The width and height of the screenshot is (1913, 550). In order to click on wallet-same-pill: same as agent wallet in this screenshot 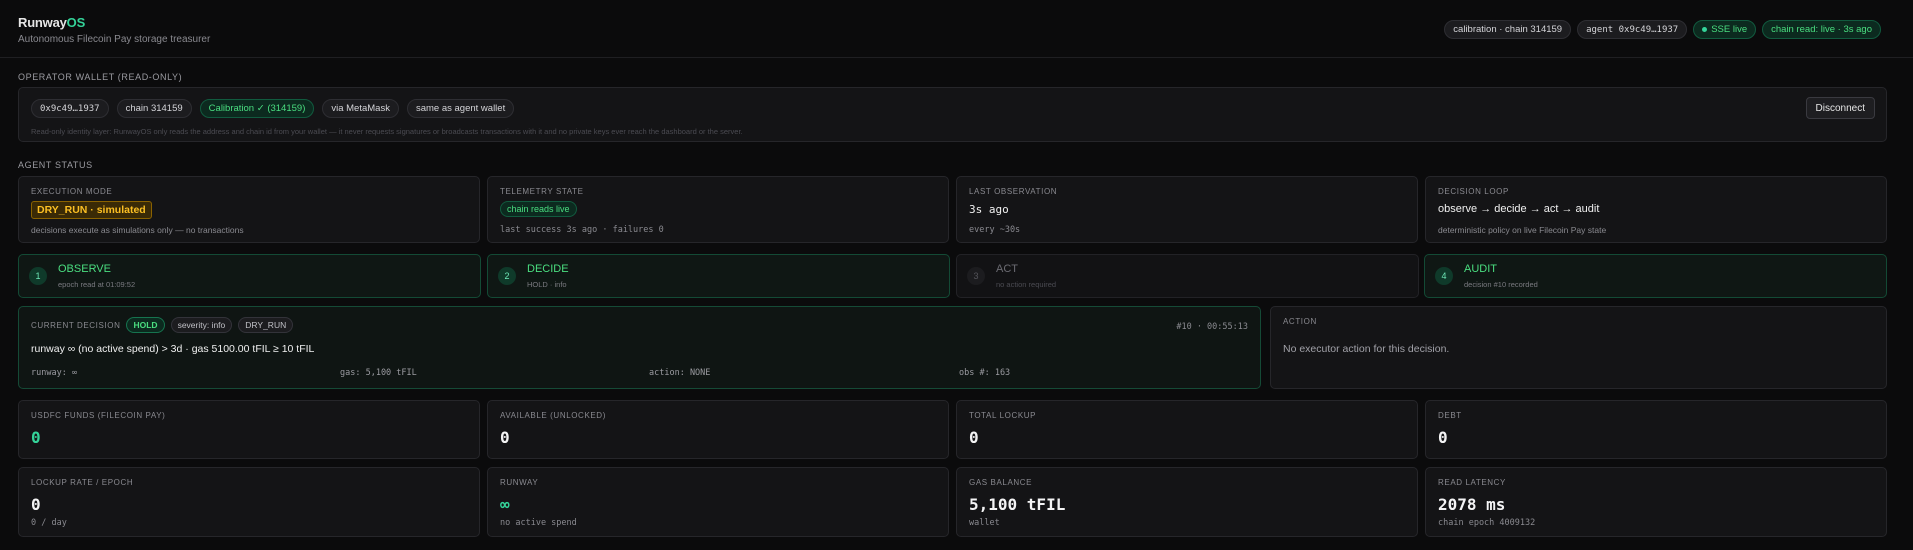, I will do `click(460, 108)`.